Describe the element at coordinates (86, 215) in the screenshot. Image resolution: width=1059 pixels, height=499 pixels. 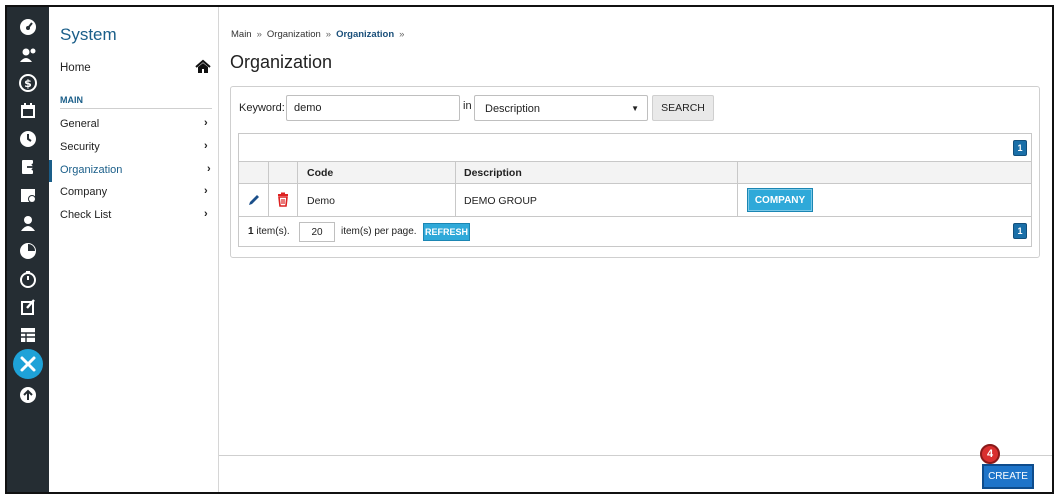
I see `sidebar-item-label: Check List` at that location.